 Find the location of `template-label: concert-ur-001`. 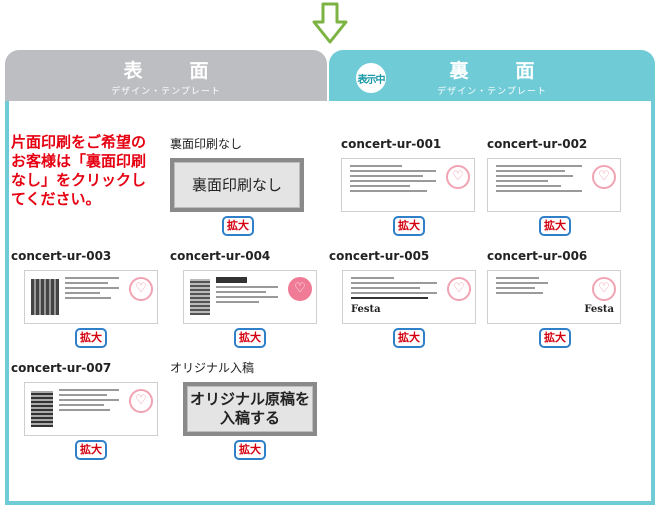

template-label: concert-ur-001 is located at coordinates (391, 144).